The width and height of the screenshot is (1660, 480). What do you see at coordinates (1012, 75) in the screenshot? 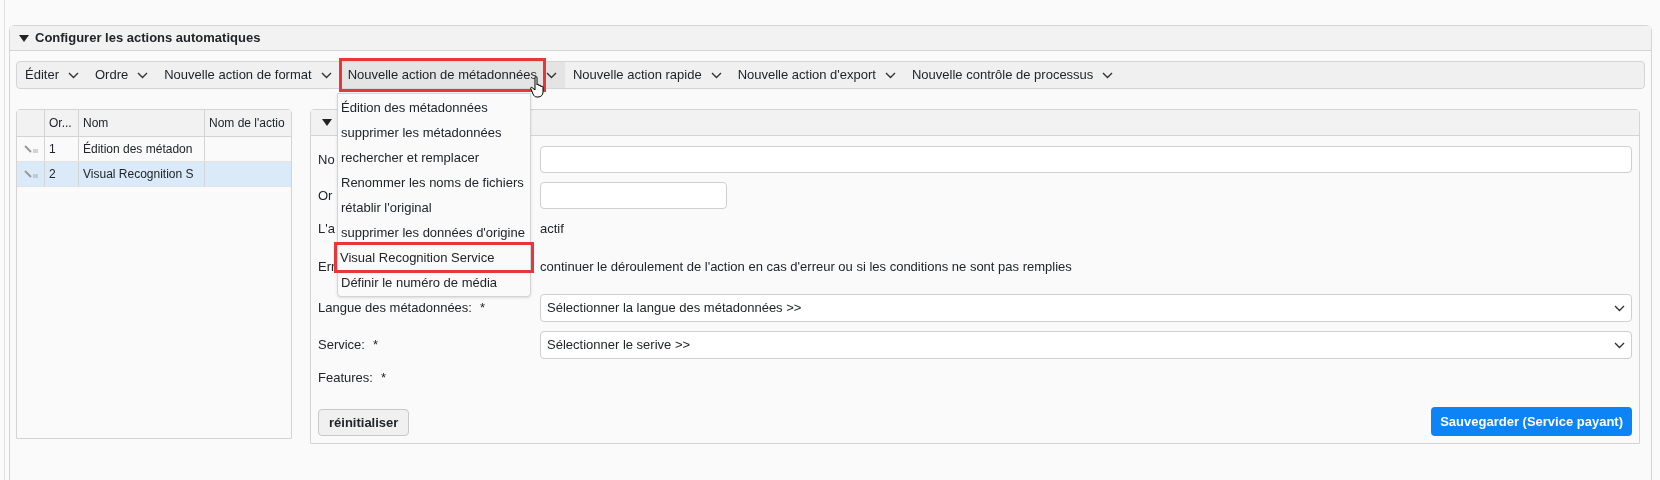
I see `toolbar-menu-button: Nouvelle contrôle de processus` at bounding box center [1012, 75].